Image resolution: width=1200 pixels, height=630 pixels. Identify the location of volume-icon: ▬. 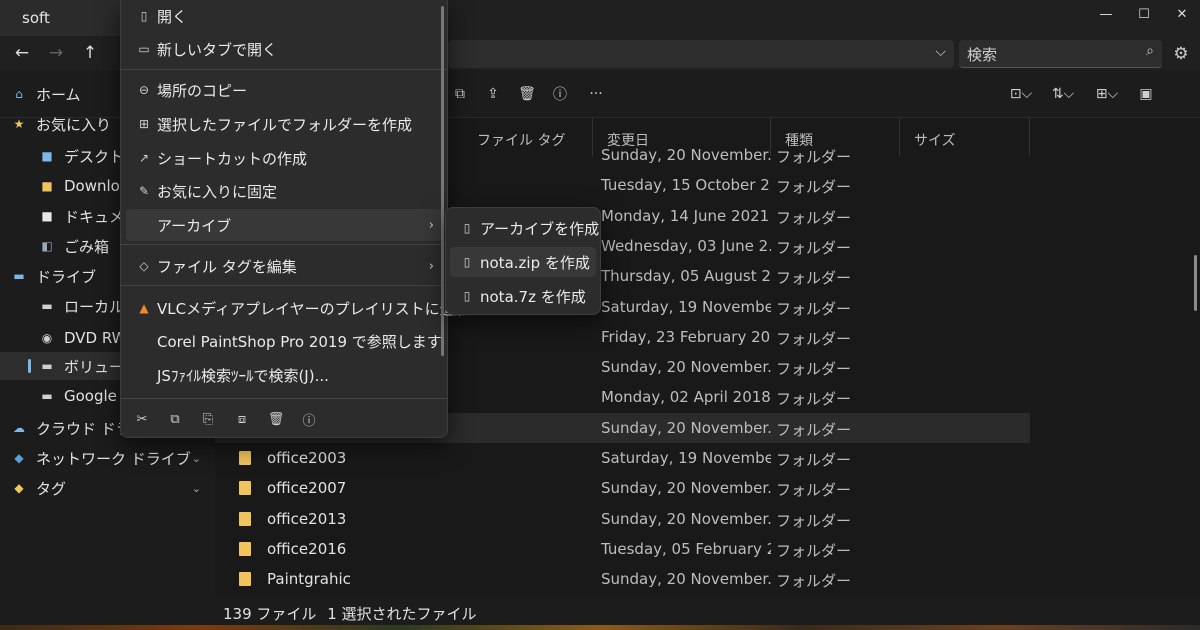
(47, 366).